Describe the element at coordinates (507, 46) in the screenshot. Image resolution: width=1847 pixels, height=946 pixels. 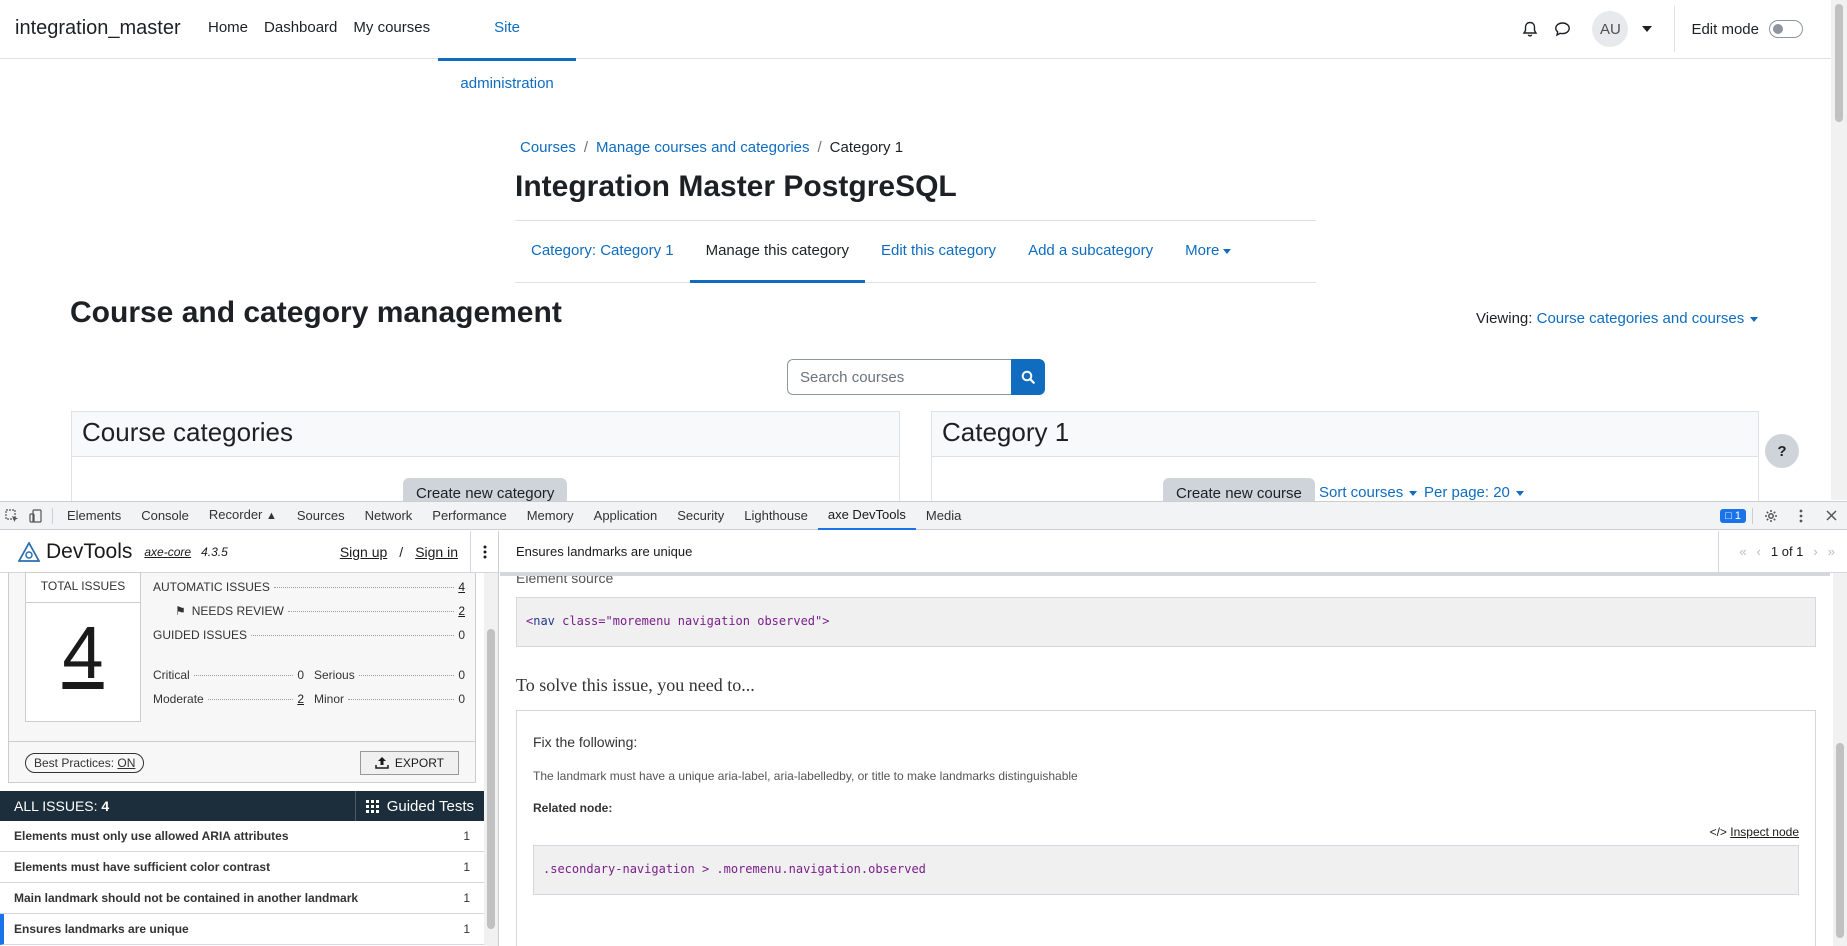
I see `nav-site-administration: Site administration` at that location.